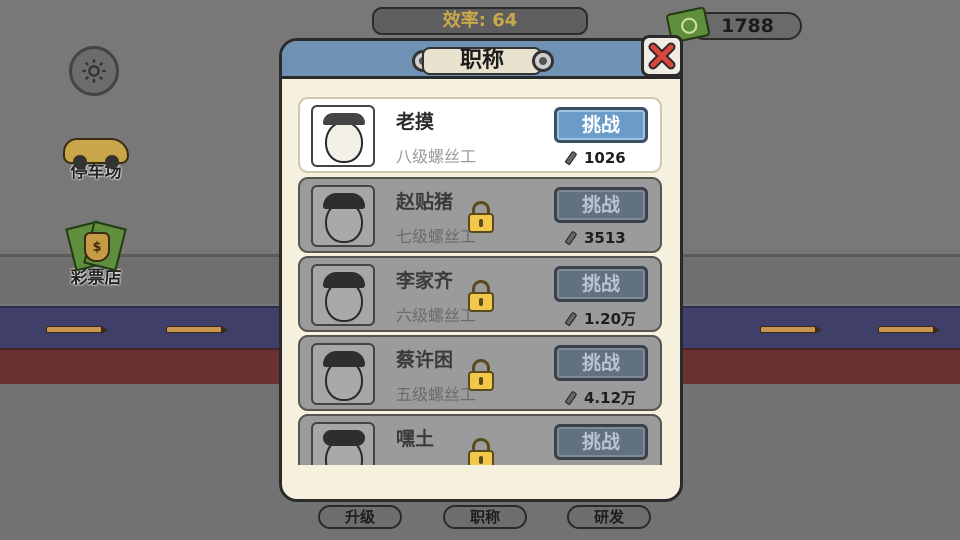 The height and width of the screenshot is (540, 960). I want to click on challenge-cost: 3513, so click(595, 238).